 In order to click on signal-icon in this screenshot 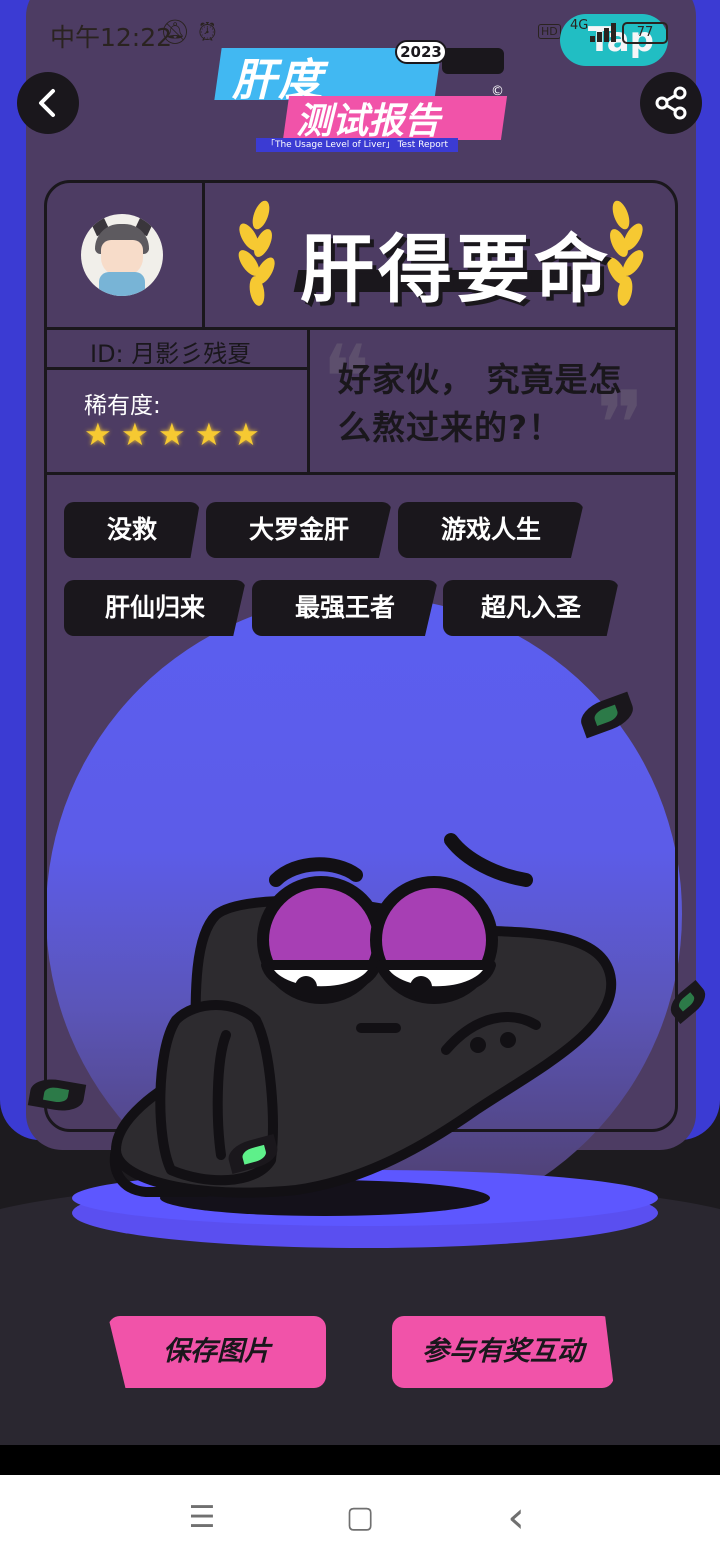, I will do `click(604, 32)`.